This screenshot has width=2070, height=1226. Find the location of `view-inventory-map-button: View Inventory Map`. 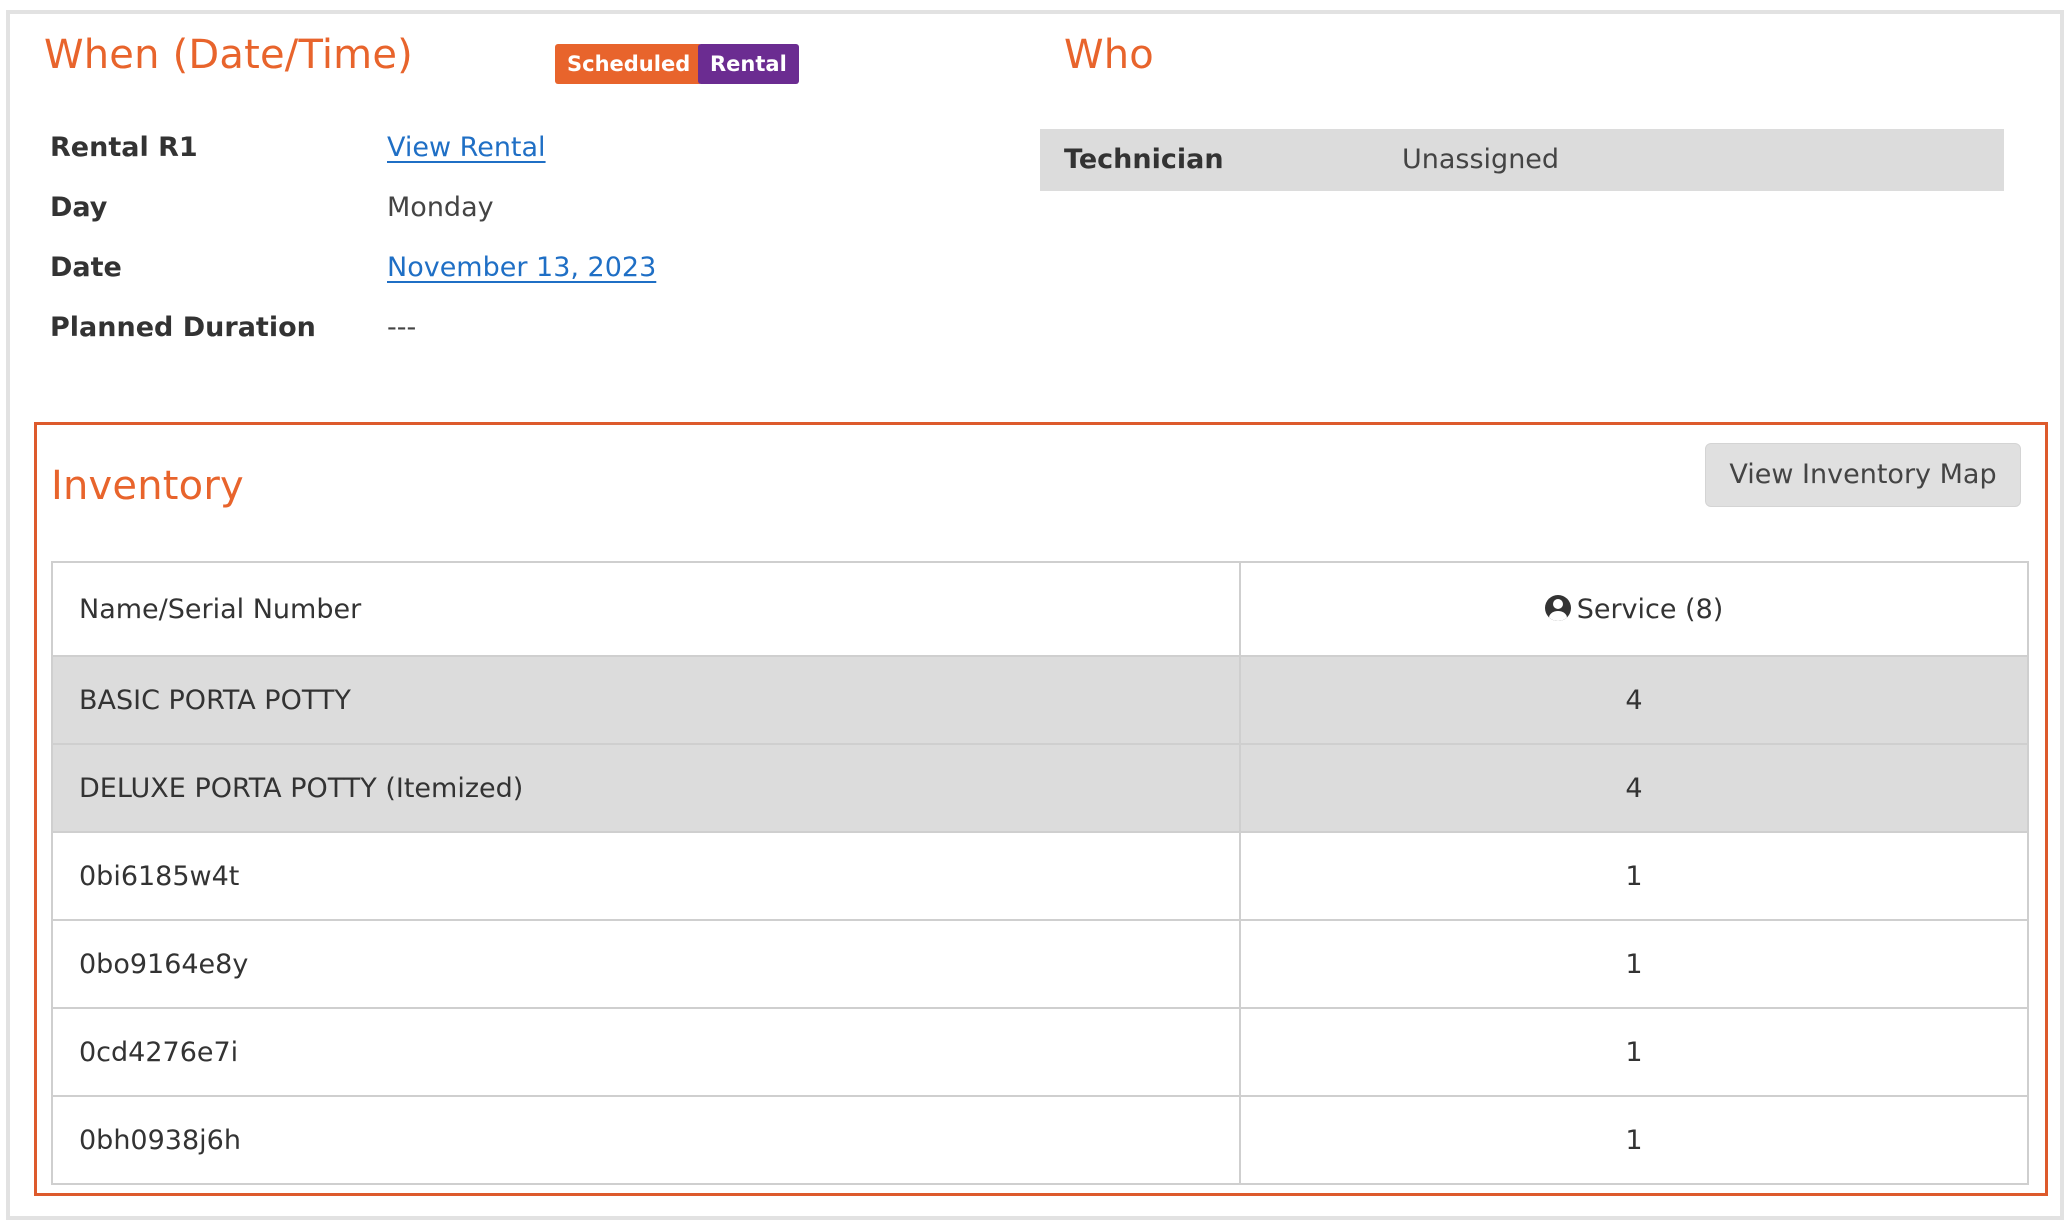

view-inventory-map-button: View Inventory Map is located at coordinates (1863, 475).